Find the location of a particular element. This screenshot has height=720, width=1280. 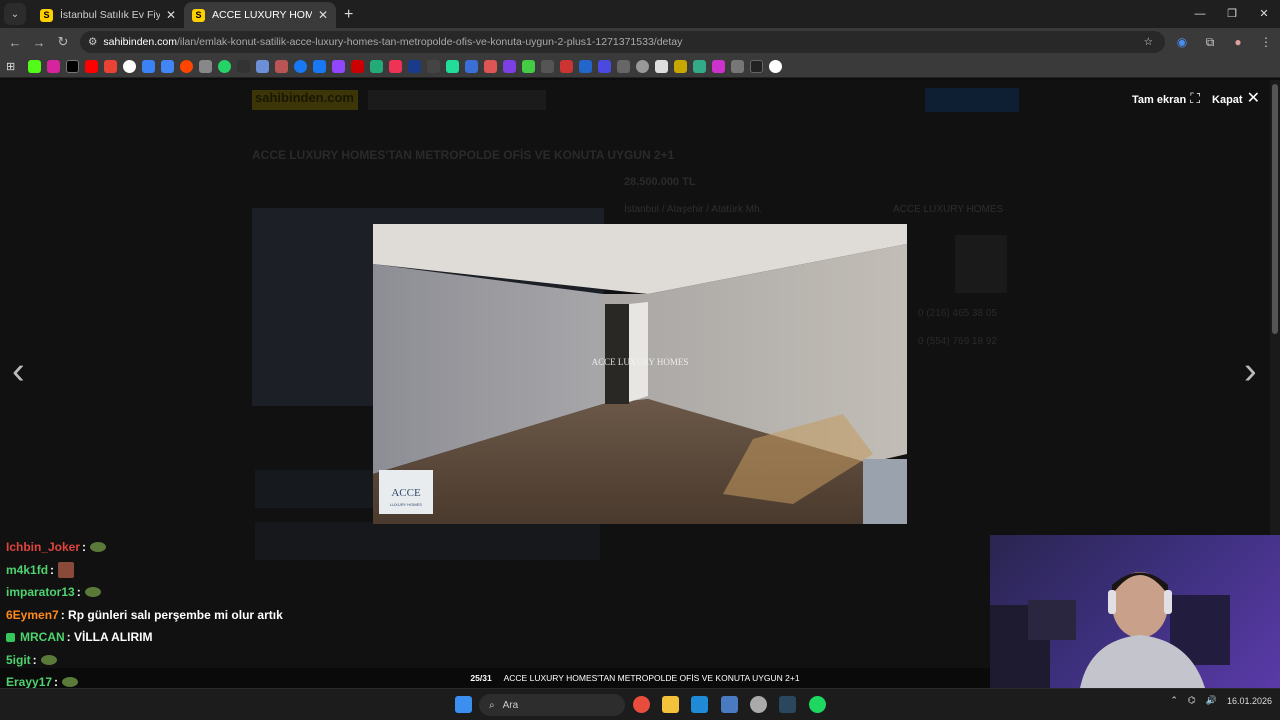

file-explorer-icon is located at coordinates (670, 704).